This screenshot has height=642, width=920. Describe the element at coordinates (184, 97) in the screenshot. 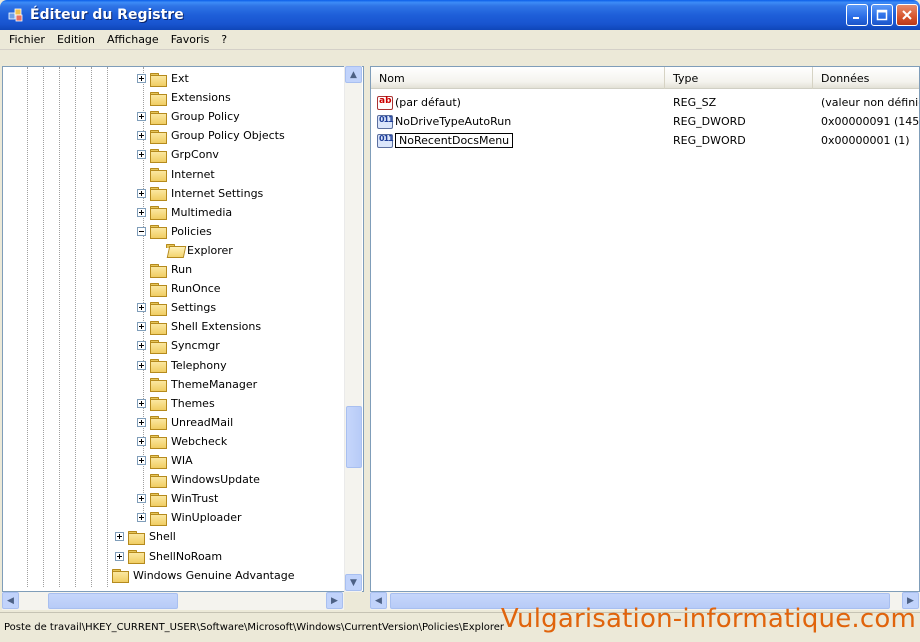

I see `tree-item: Extensions` at that location.